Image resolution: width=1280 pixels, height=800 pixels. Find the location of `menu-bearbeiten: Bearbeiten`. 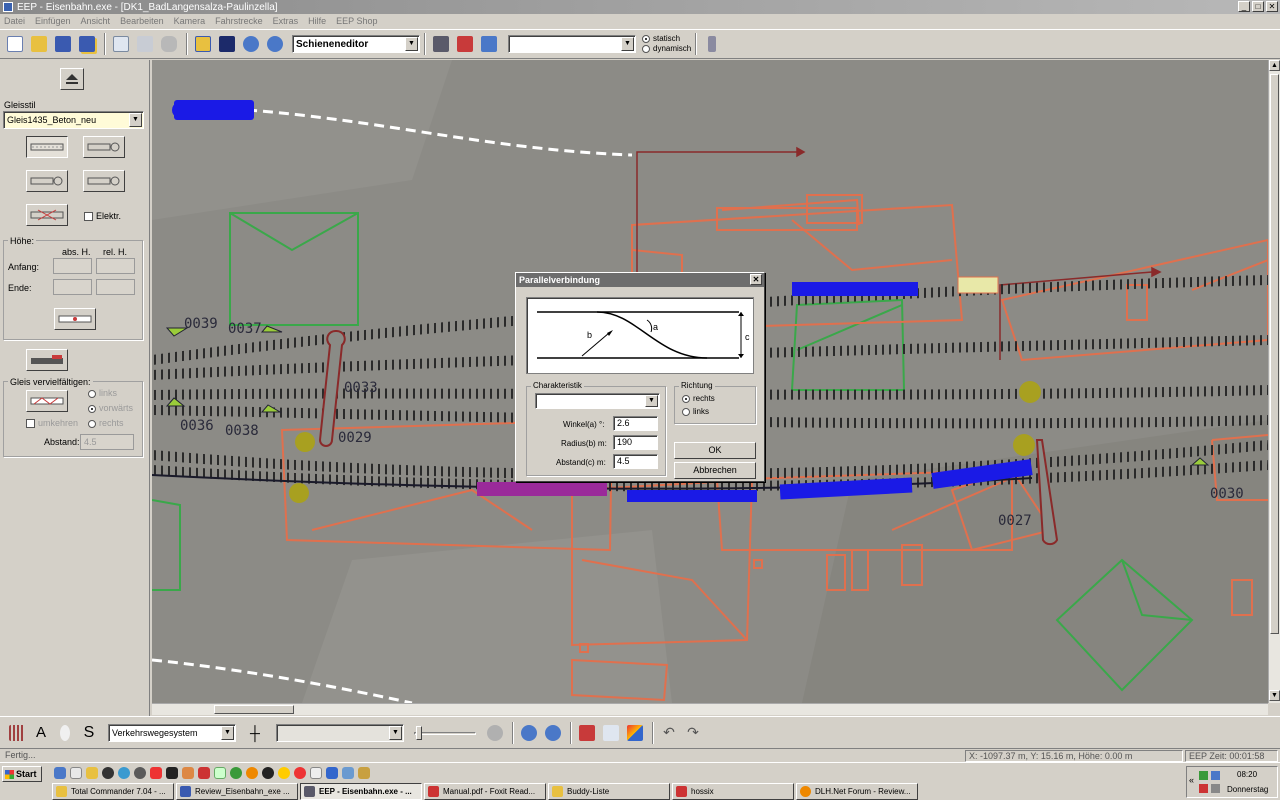

menu-bearbeiten: Bearbeiten is located at coordinates (142, 21).